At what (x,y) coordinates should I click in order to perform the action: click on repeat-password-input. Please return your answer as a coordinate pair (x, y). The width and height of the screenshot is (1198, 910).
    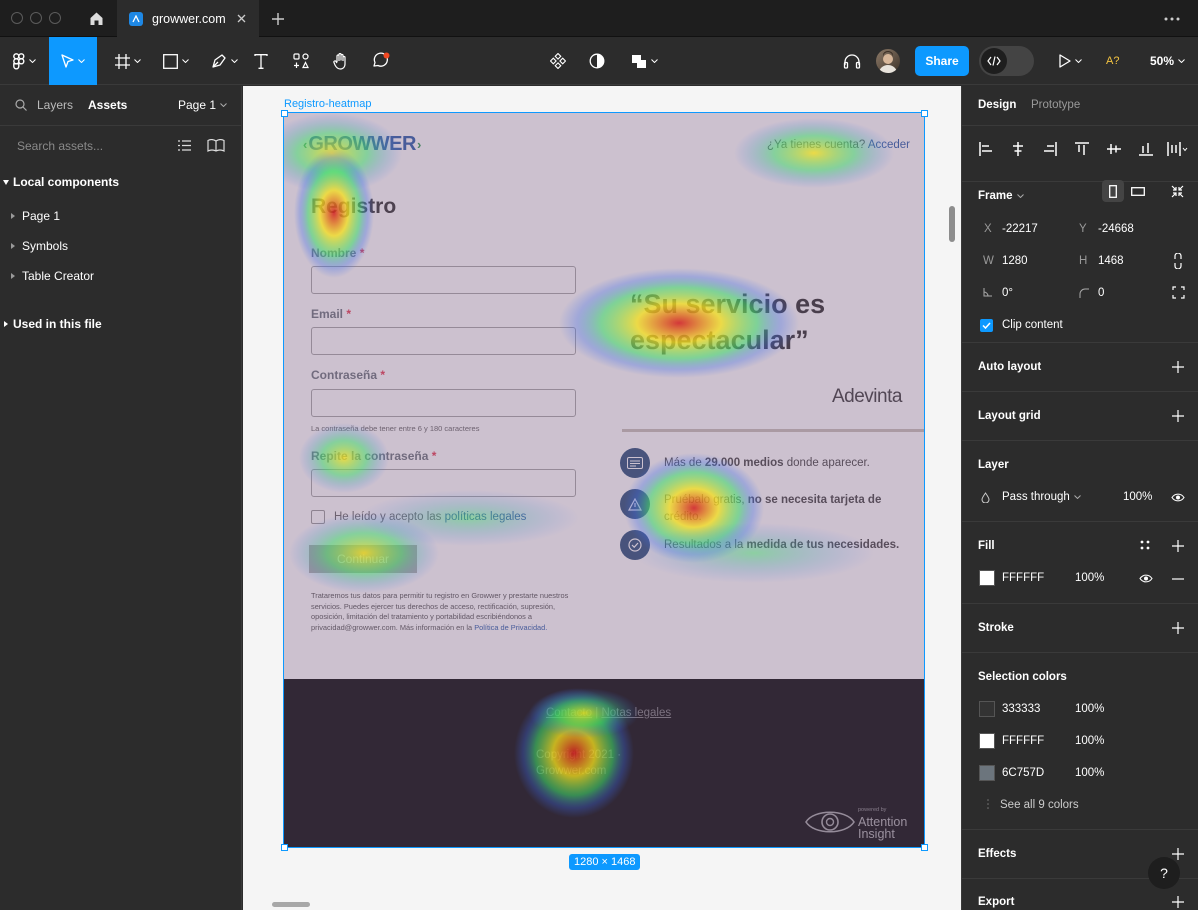
    Looking at the image, I should click on (443, 483).